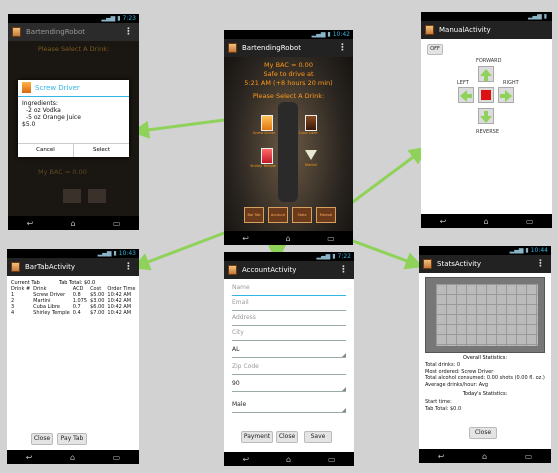 This screenshot has height=473, width=558. What do you see at coordinates (465, 30) in the screenshot?
I see `activity-title: ManualActivity` at bounding box center [465, 30].